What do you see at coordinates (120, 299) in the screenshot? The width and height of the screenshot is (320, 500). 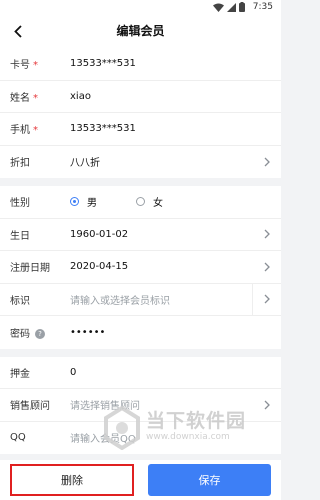 I see `tag-input: 请输入或选择会员标识` at bounding box center [120, 299].